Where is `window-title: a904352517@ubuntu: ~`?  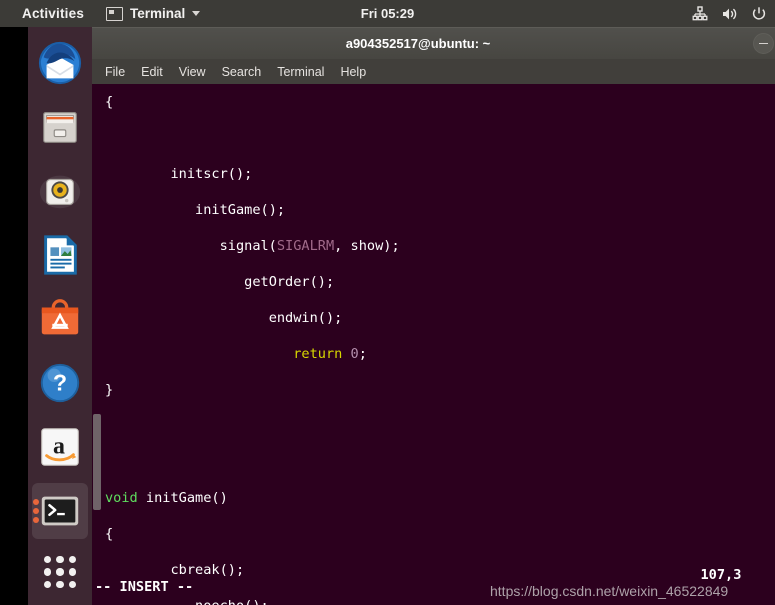 window-title: a904352517@ubuntu: ~ is located at coordinates (418, 43).